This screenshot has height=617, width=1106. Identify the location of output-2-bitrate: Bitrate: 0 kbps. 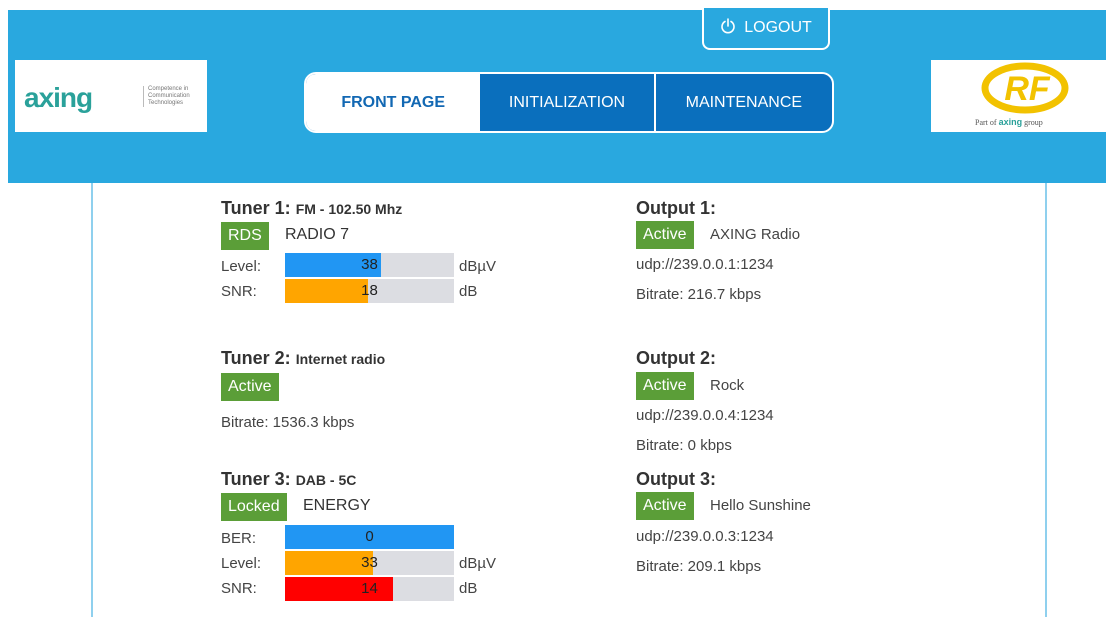
(684, 445).